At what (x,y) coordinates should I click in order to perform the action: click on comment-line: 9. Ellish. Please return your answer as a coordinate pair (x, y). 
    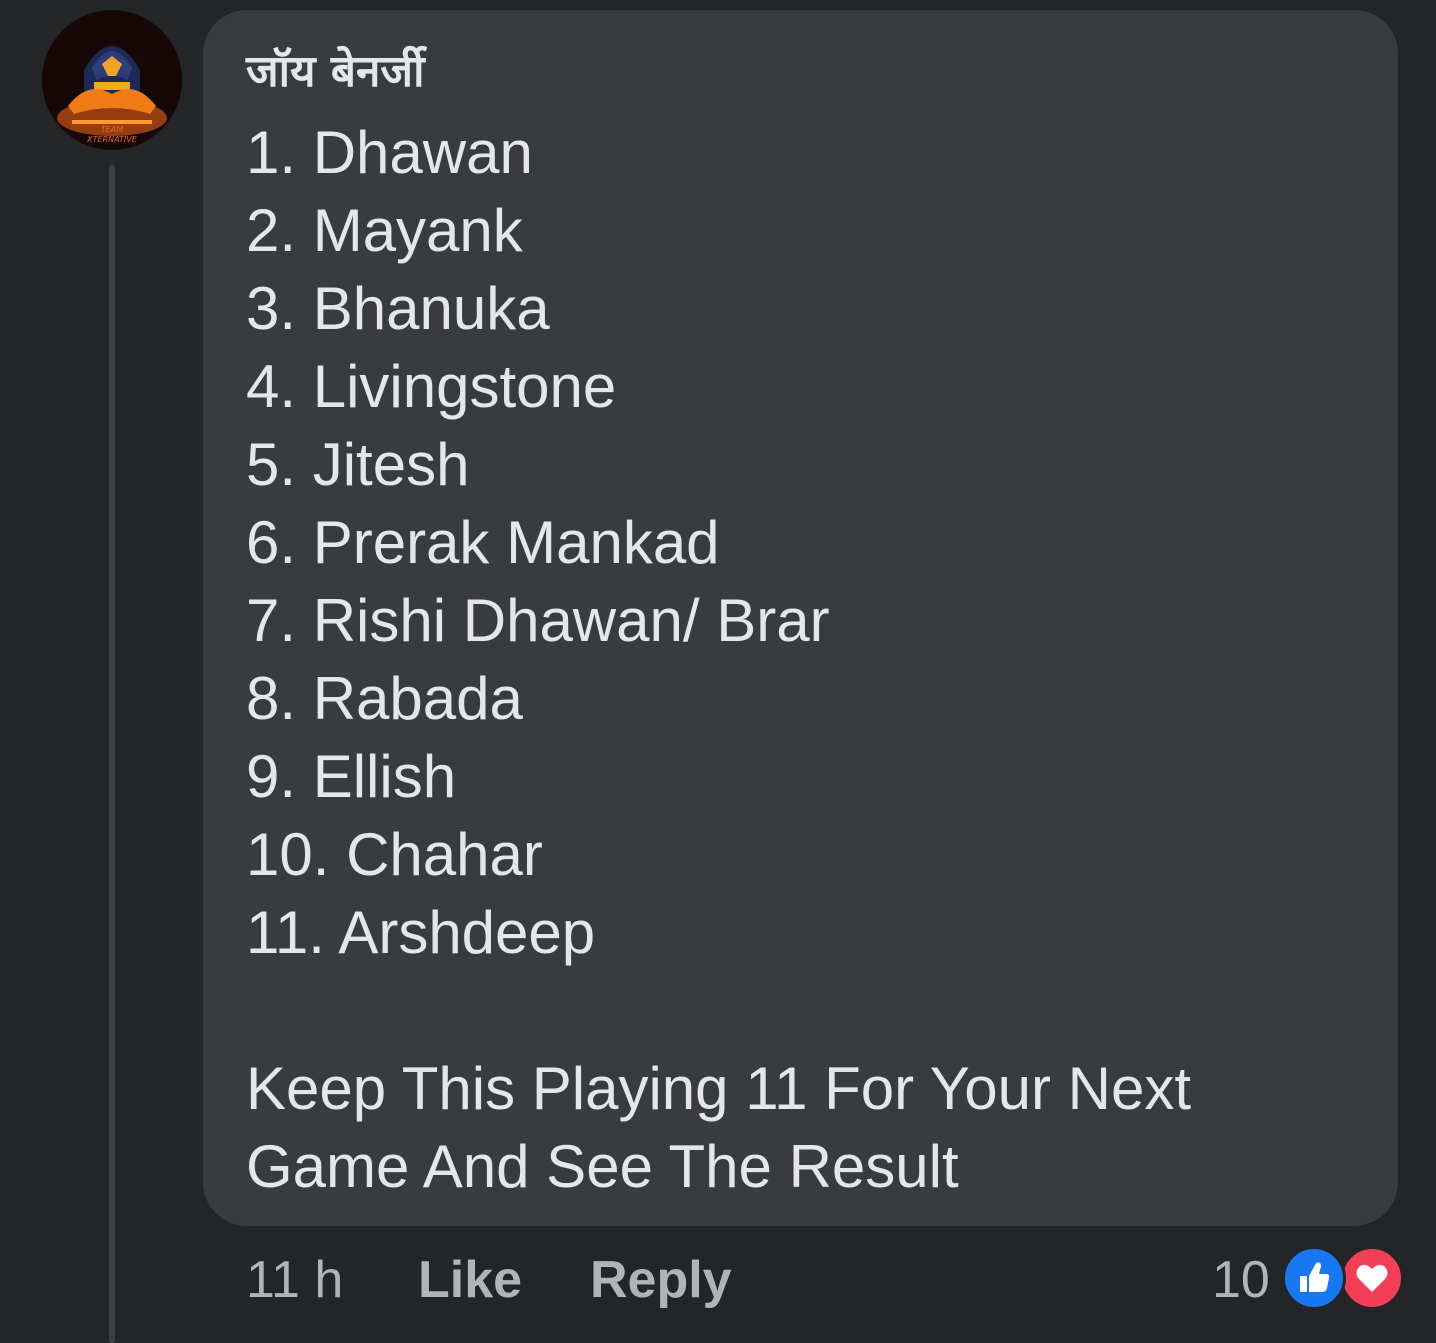
    Looking at the image, I should click on (351, 776).